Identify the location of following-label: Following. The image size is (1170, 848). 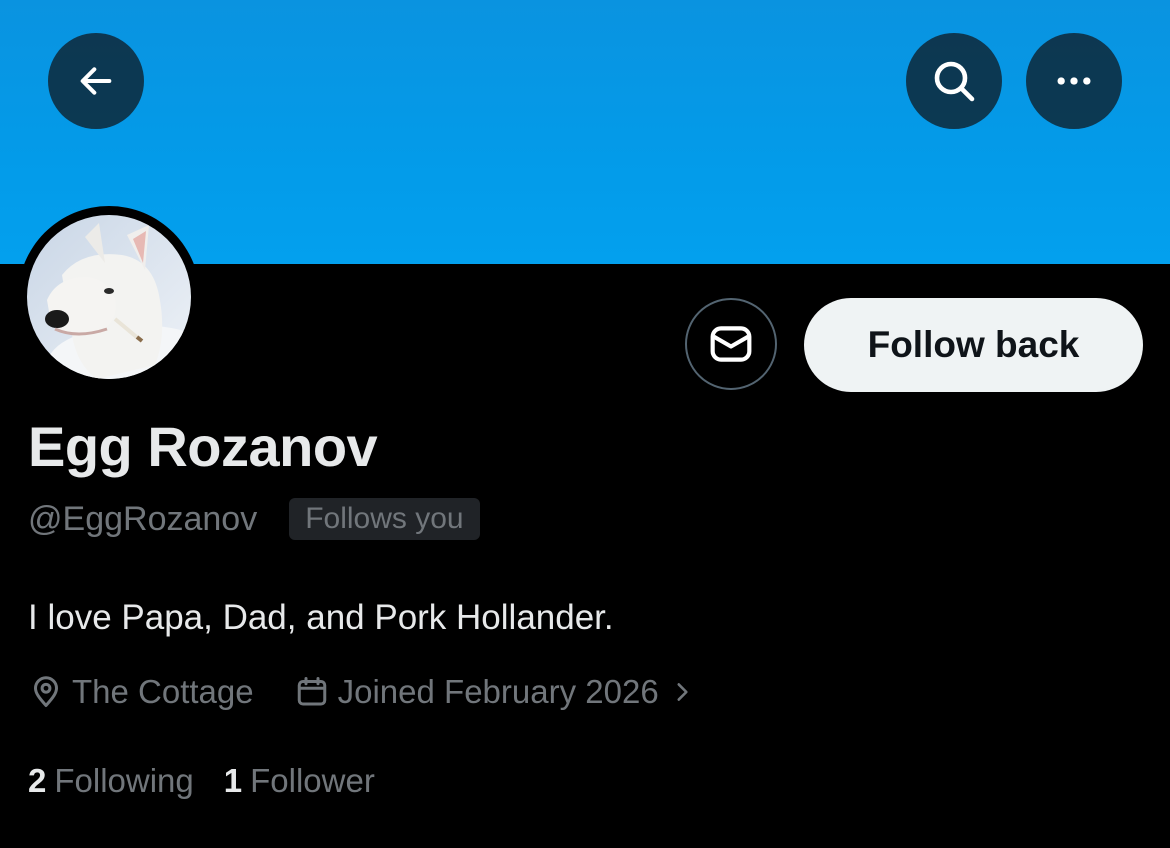
(124, 780).